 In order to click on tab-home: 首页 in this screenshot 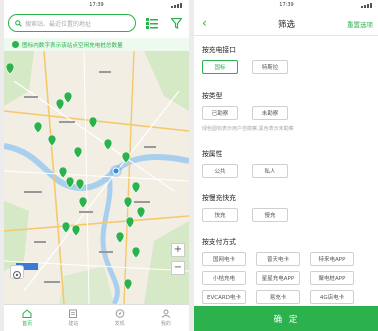, I will do `click(27, 318)`.